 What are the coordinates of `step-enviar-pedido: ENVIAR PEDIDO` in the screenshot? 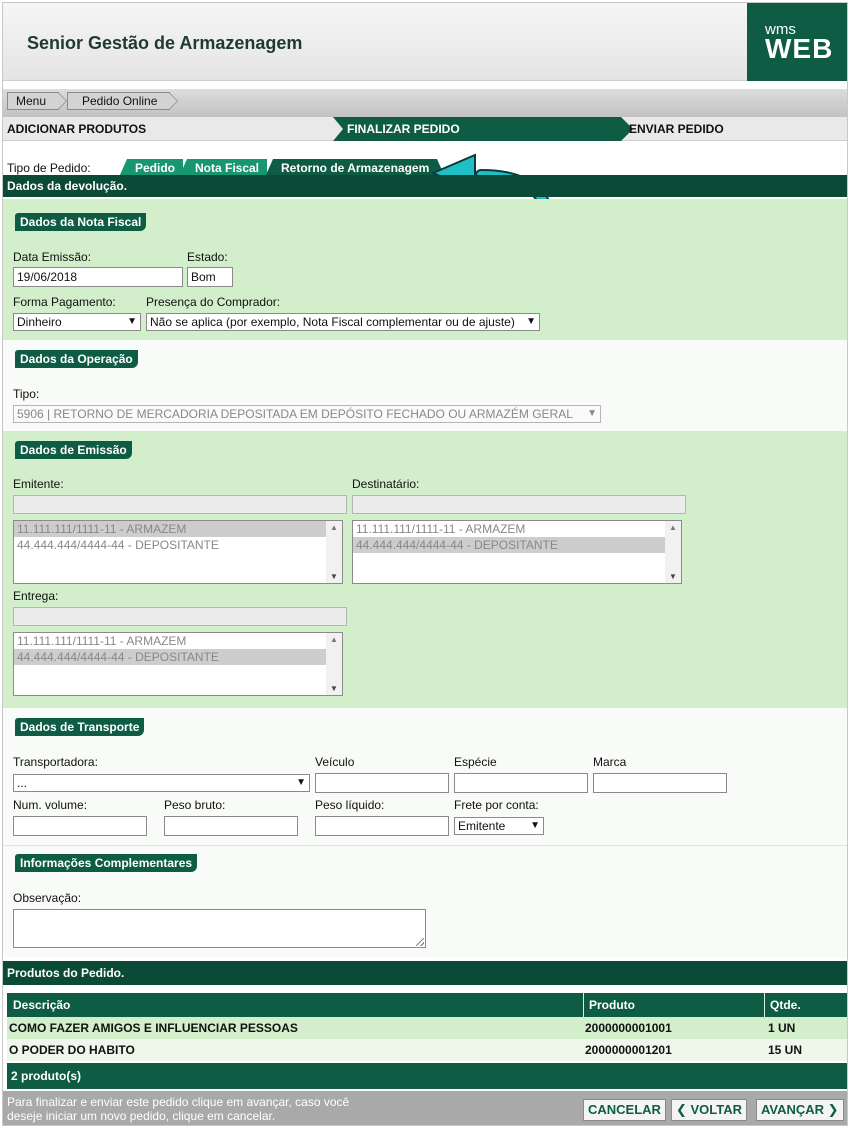 It's located at (676, 129).